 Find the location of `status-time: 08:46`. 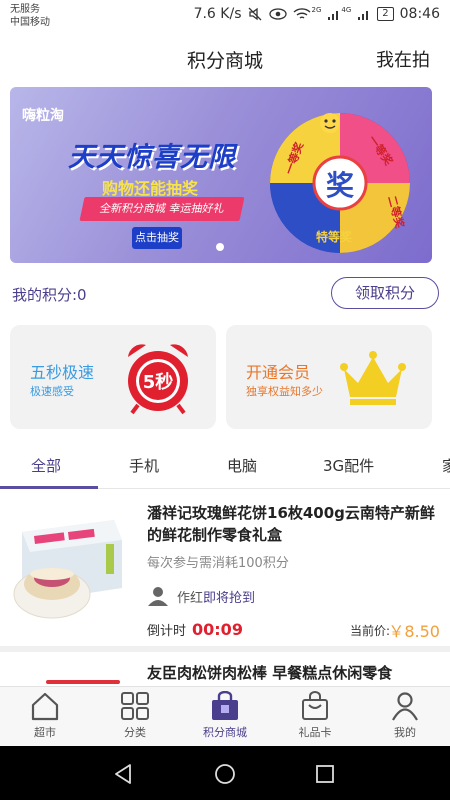

status-time: 08:46 is located at coordinates (419, 14).